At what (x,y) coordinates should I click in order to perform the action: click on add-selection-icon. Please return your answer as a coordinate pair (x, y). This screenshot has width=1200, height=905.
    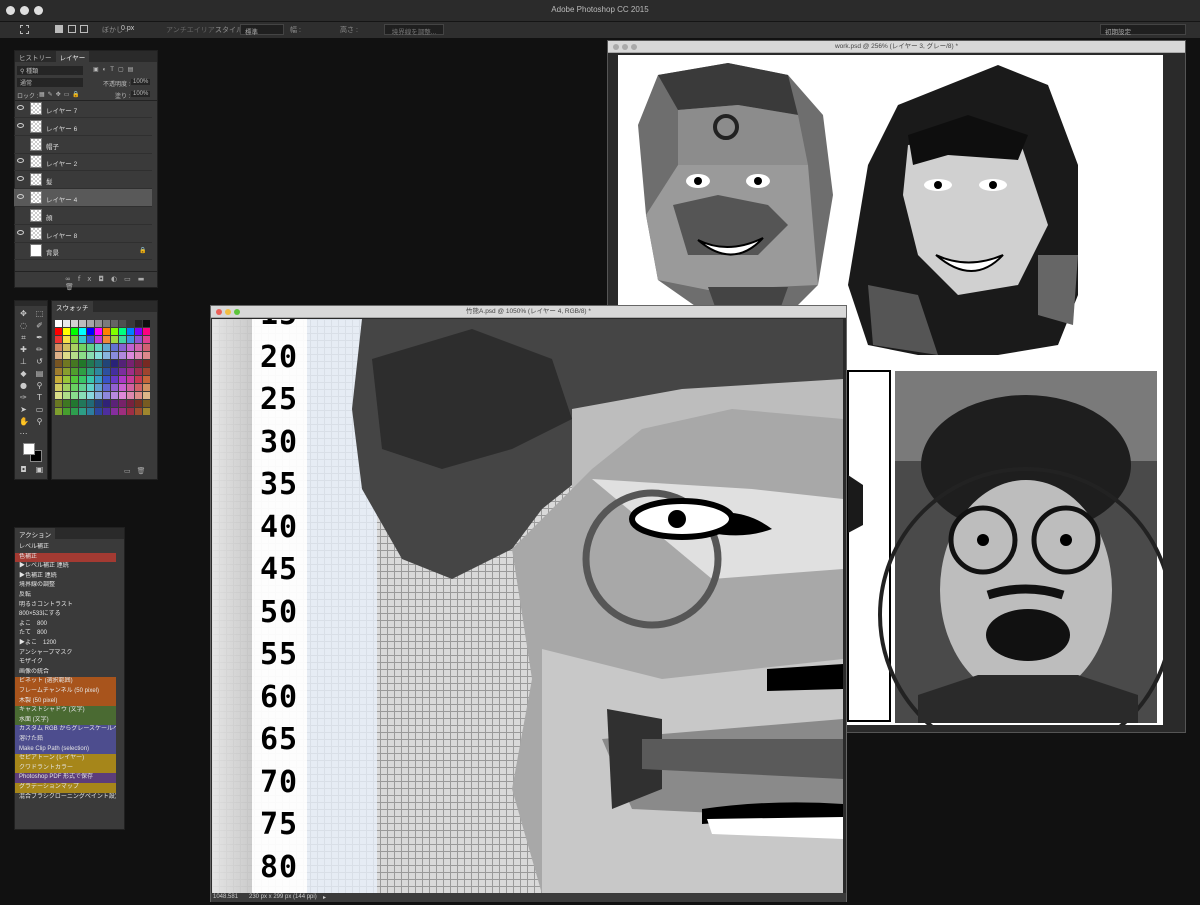
    Looking at the image, I should click on (72, 29).